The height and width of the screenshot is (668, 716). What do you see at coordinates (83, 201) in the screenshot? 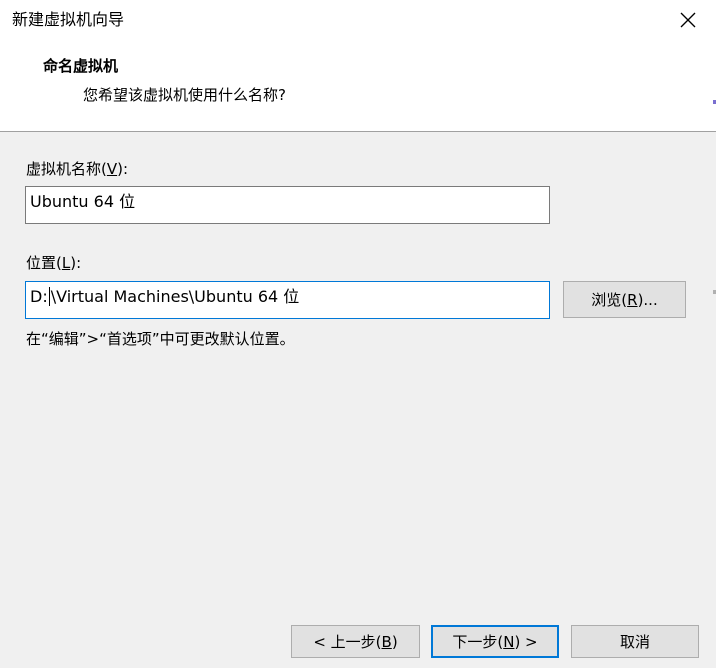
I see `vm-name-value: Ubuntu 64 位` at bounding box center [83, 201].